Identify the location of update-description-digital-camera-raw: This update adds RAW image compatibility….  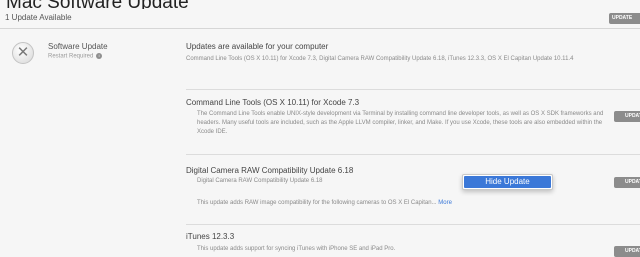
(404, 203).